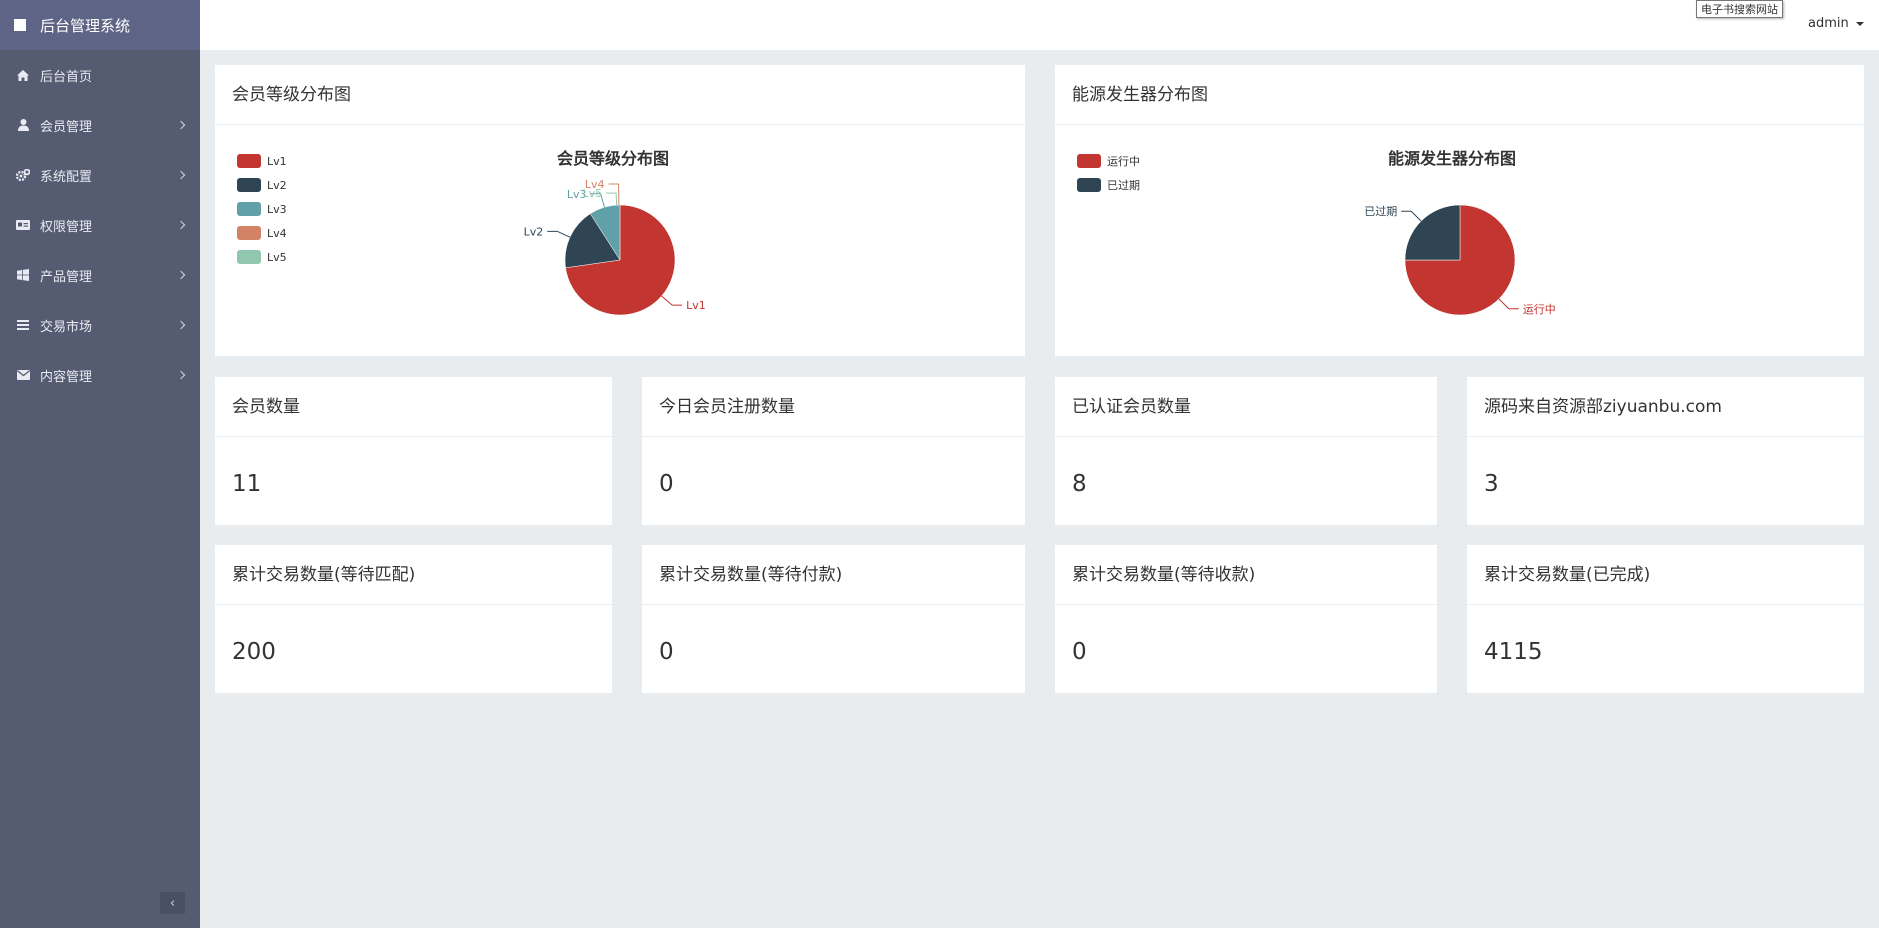 The image size is (1879, 928). I want to click on stat-card-today-registrations: 今日会员注册数量 0, so click(833, 451).